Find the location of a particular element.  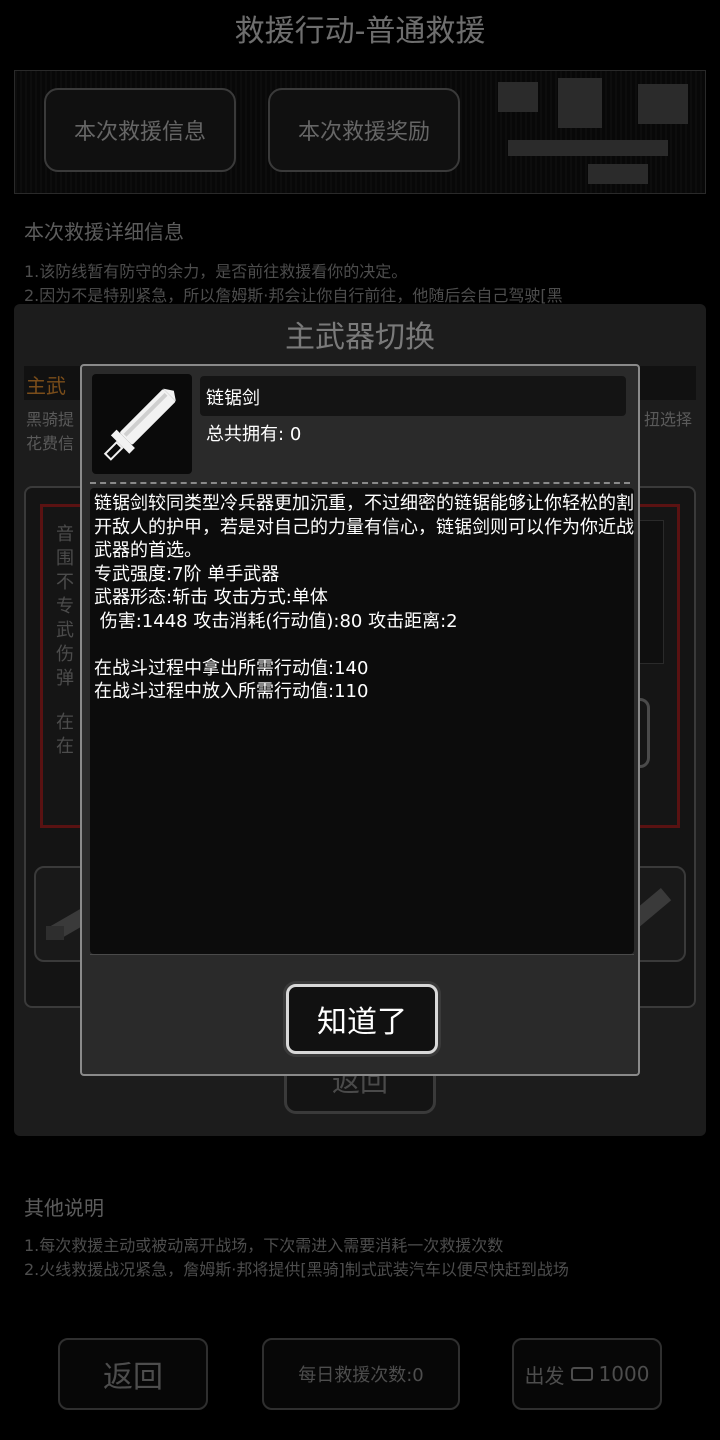

back-button: 返回 is located at coordinates (133, 1374).